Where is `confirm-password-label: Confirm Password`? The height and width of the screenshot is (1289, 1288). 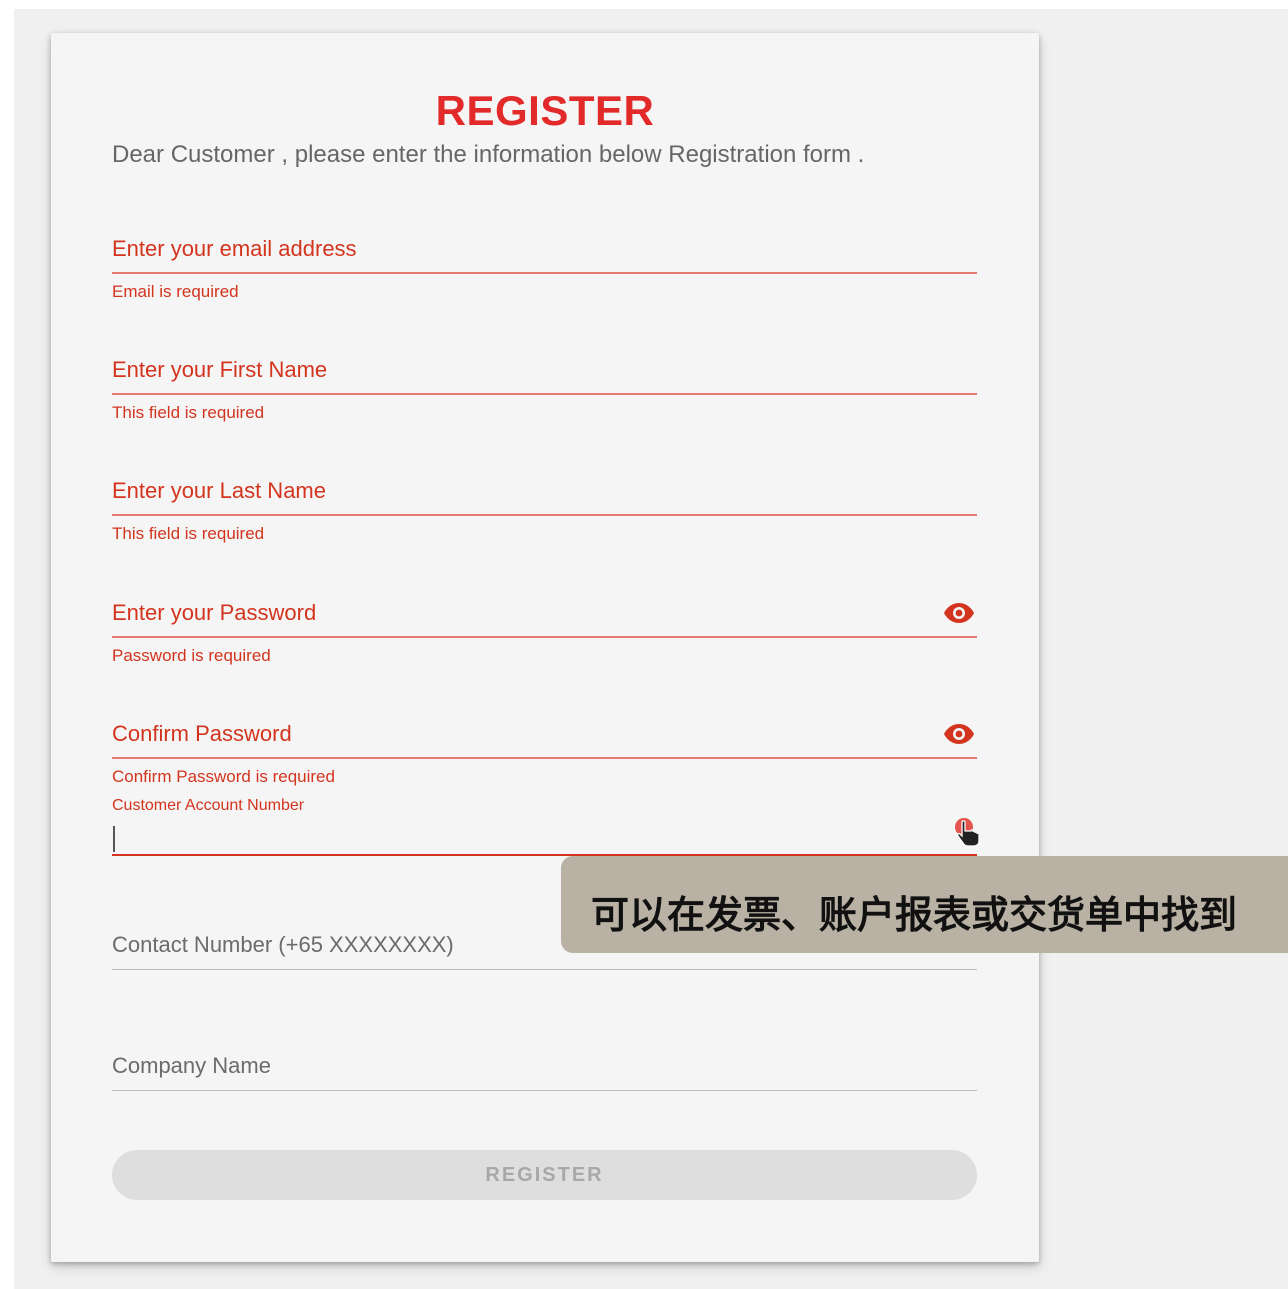 confirm-password-label: Confirm Password is located at coordinates (202, 733).